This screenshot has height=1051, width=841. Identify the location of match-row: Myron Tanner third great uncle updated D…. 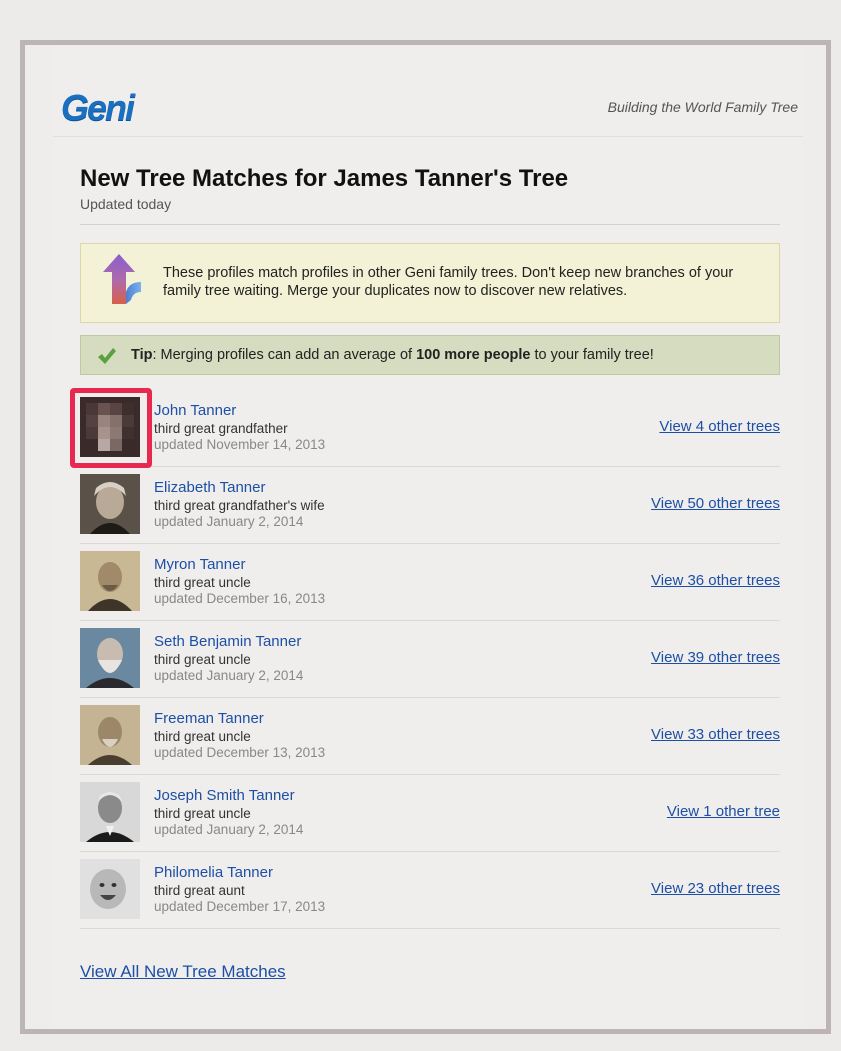
(430, 582).